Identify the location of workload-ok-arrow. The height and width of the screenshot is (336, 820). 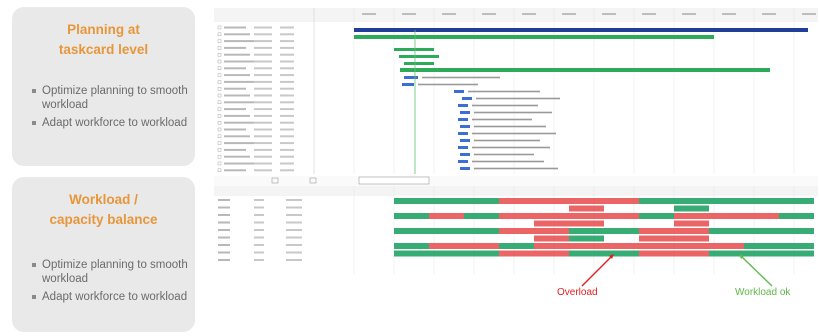
(756, 271).